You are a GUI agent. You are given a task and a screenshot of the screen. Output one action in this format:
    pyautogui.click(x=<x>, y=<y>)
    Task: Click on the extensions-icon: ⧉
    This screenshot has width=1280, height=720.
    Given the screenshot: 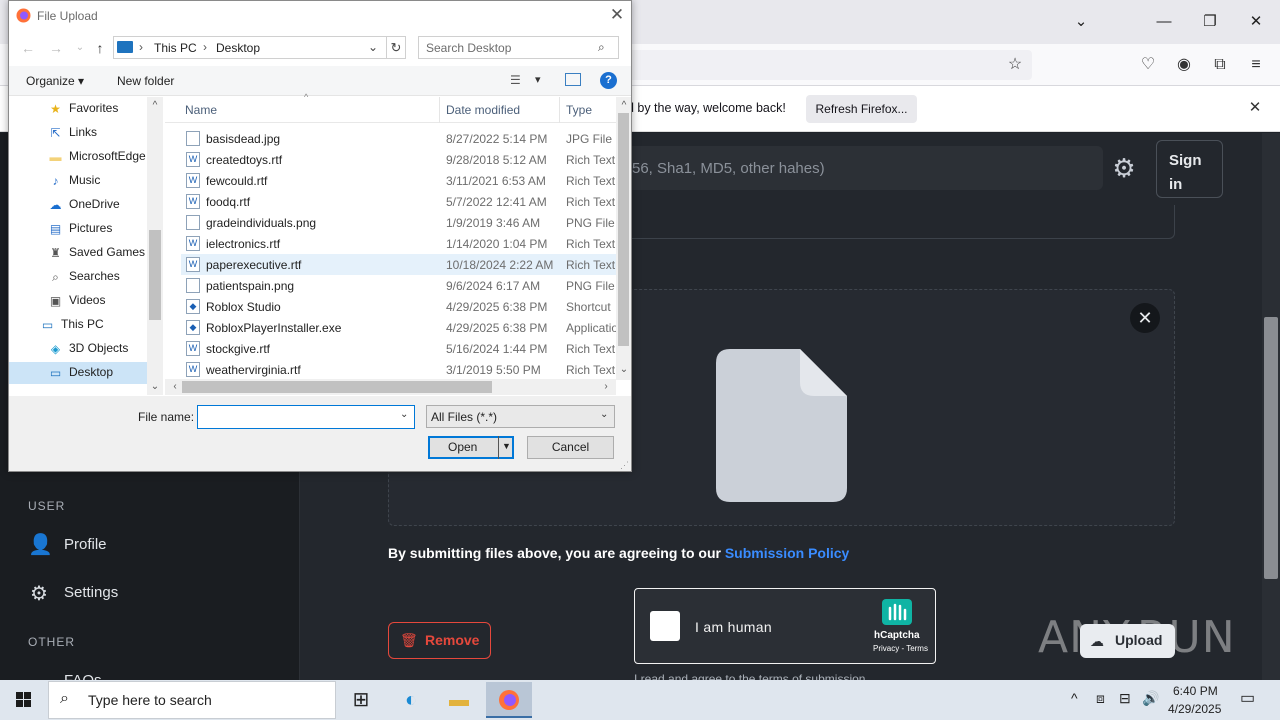 What is the action you would take?
    pyautogui.click(x=1220, y=65)
    